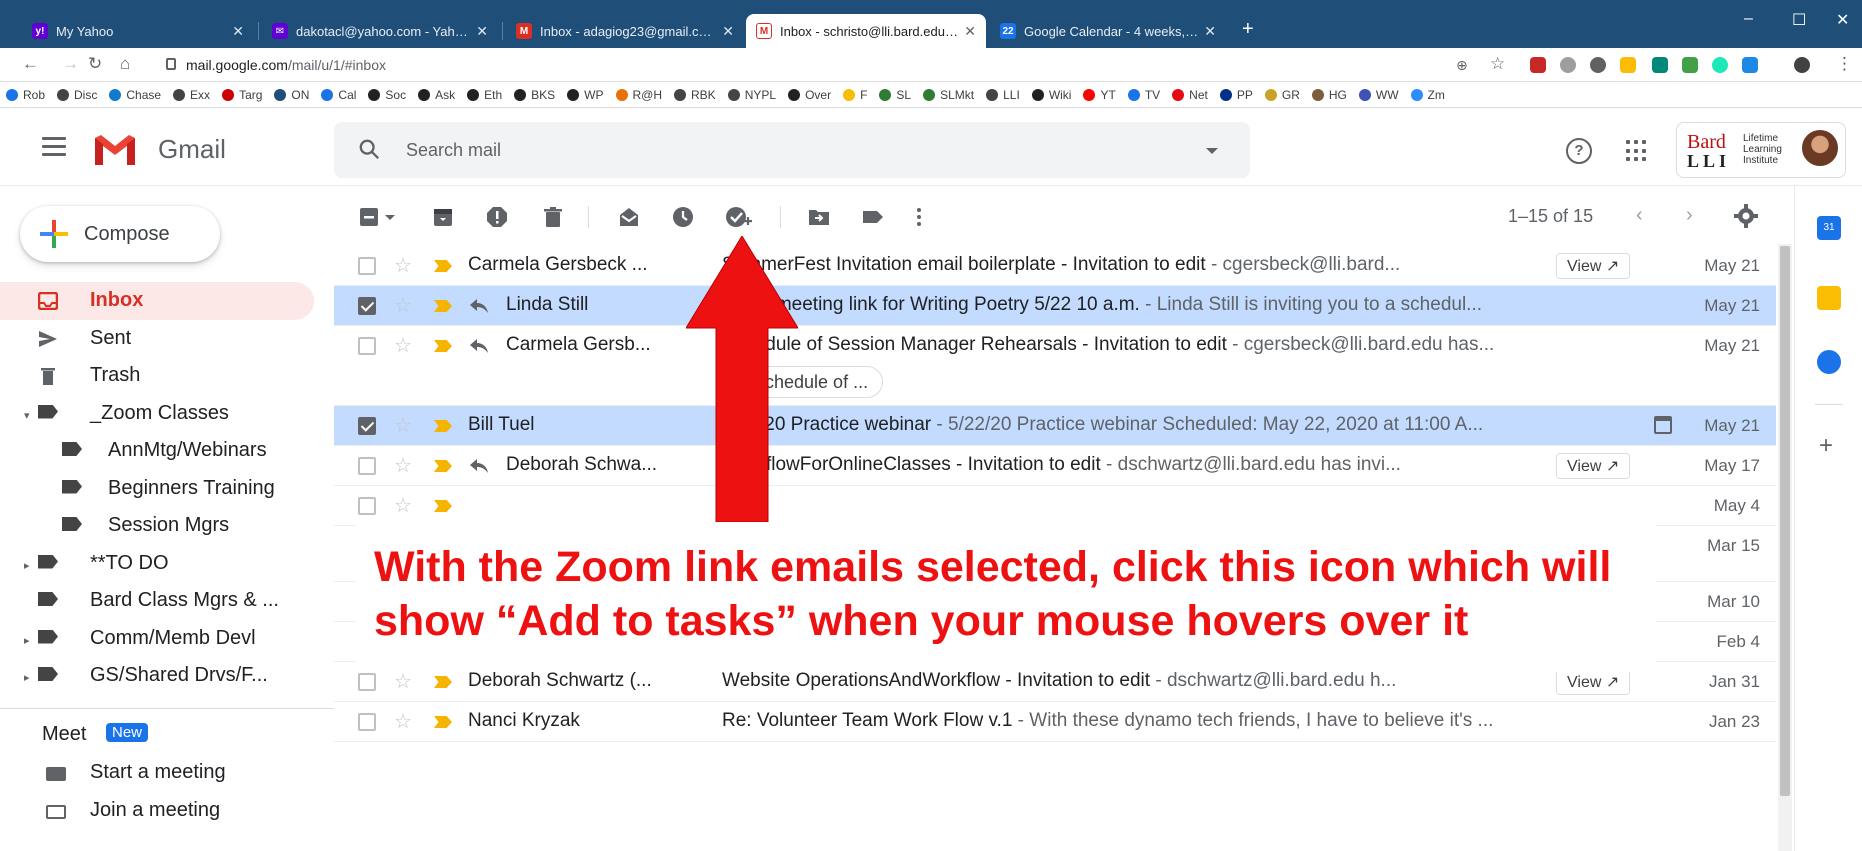  Describe the element at coordinates (1212, 151) in the screenshot. I see `search-options-icon` at that location.